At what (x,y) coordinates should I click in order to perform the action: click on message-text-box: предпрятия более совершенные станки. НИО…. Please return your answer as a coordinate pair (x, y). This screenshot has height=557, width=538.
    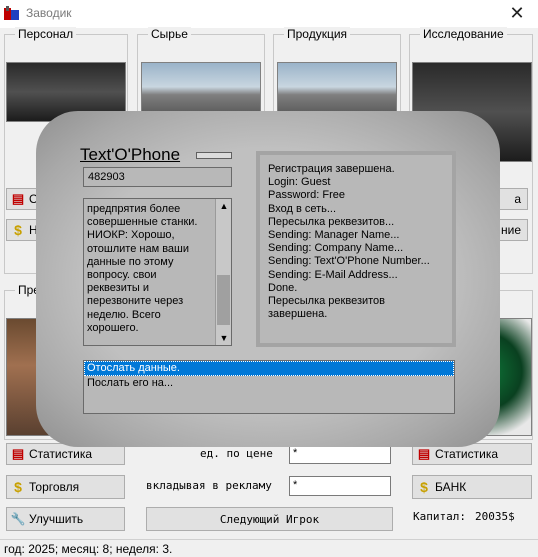
    Looking at the image, I should click on (157, 272).